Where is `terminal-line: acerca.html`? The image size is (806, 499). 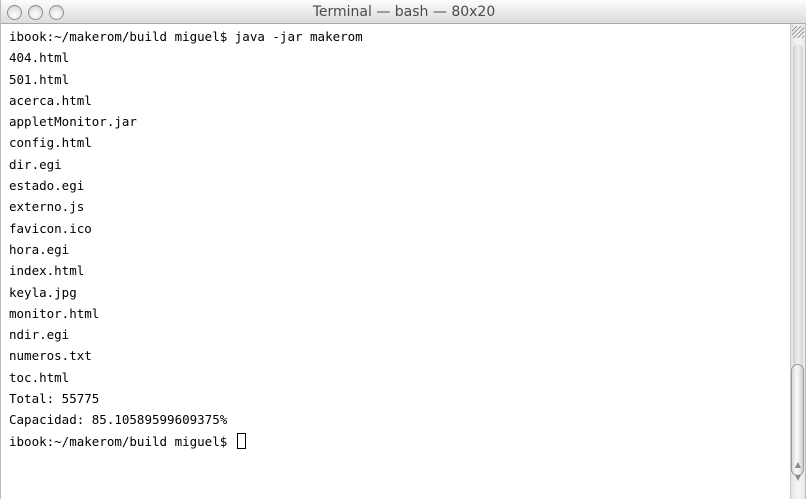 terminal-line: acerca.html is located at coordinates (50, 100).